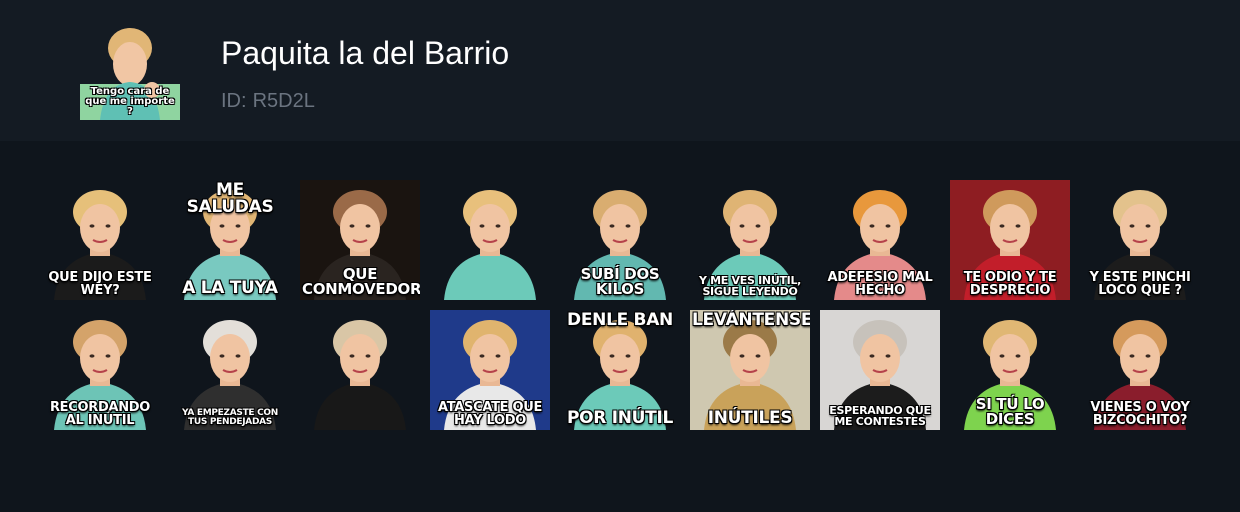  I want to click on sticker-9: Y este pinchi loco que ?, so click(1140, 240).